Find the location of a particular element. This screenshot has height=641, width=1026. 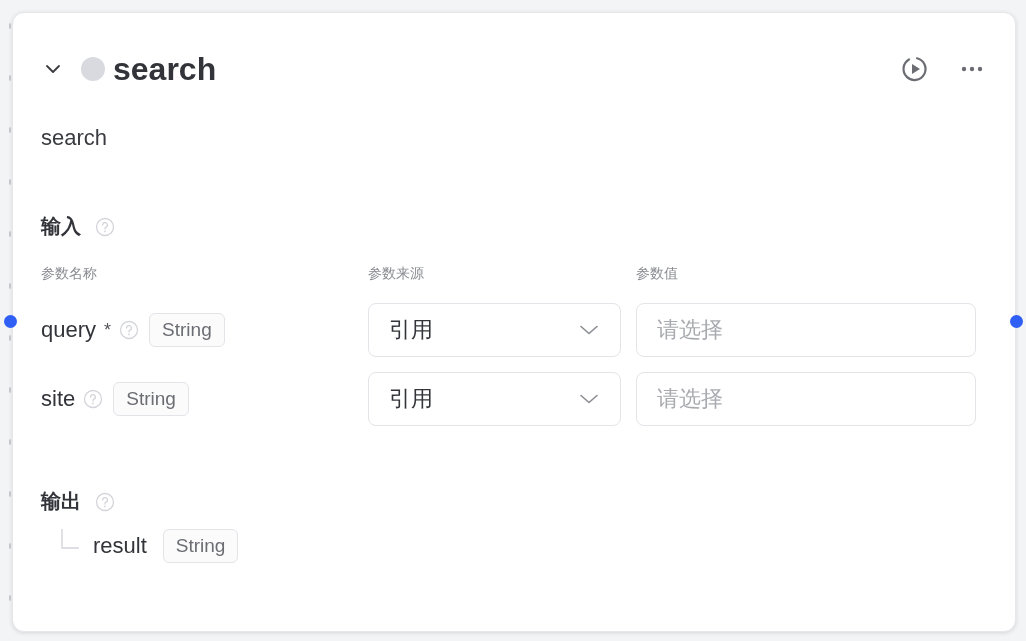

column-header: 参数值 is located at coordinates (657, 274).